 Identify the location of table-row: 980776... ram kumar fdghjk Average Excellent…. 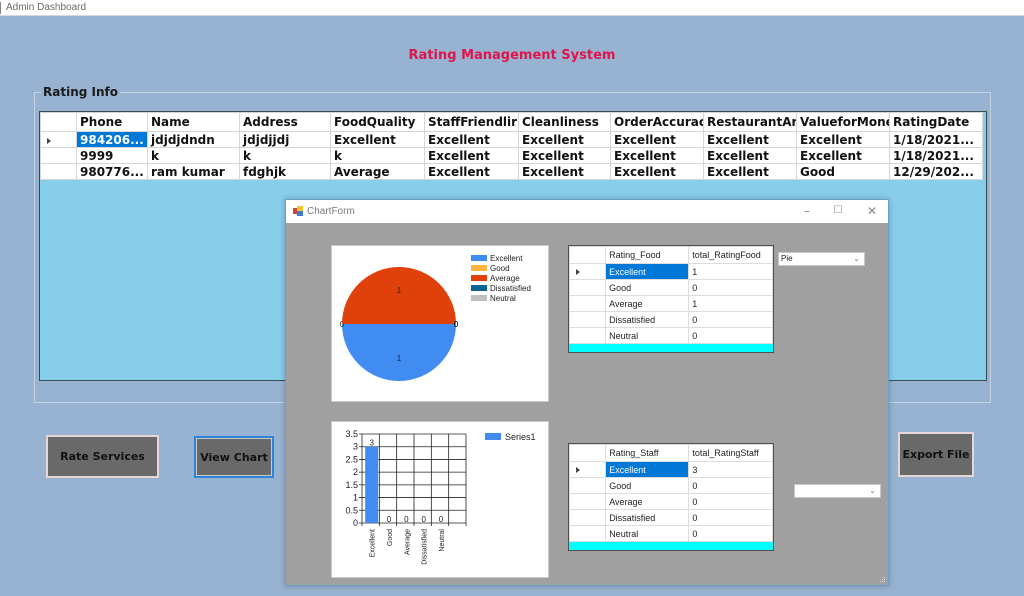
(511, 171).